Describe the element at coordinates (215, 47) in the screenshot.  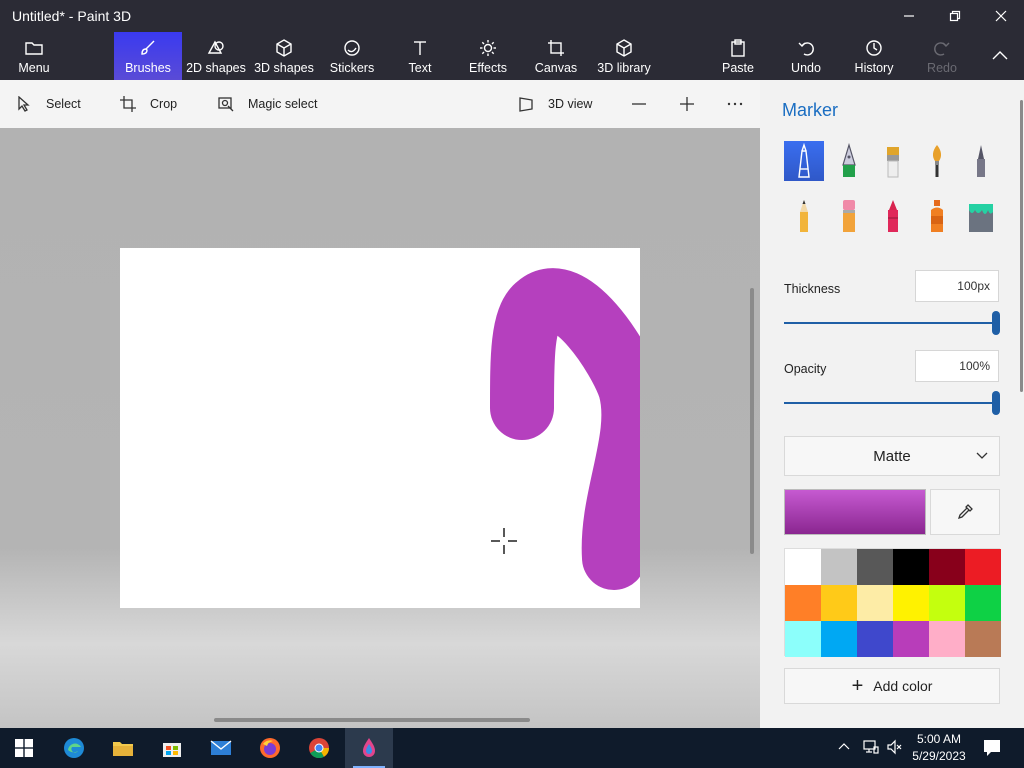
I see `2d-shapes-icon` at that location.